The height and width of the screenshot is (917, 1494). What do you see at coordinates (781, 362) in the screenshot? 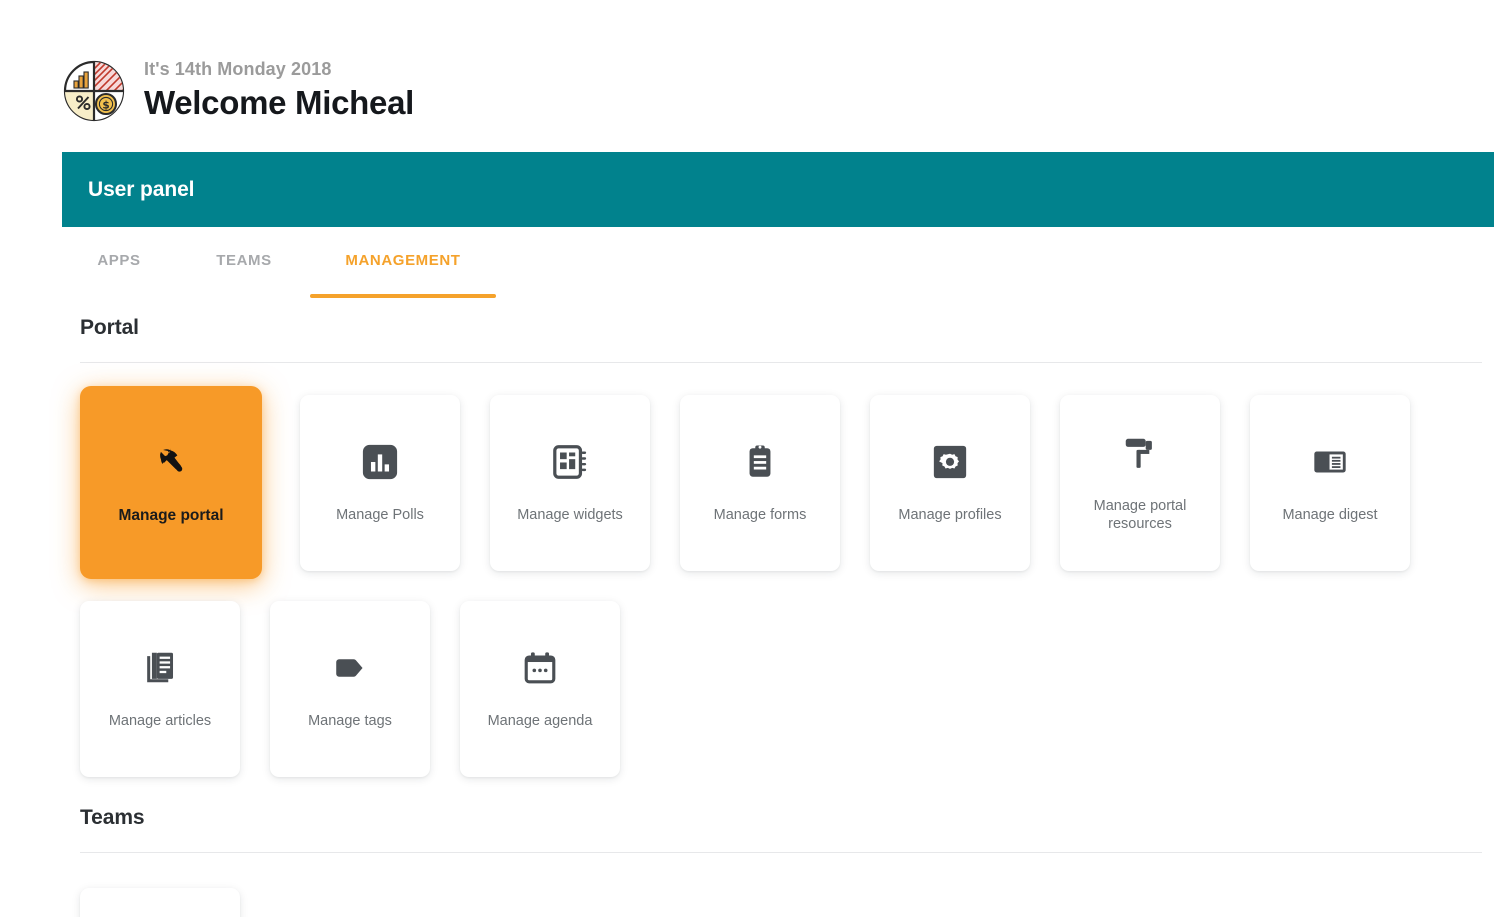
I see `section-divider-portal` at bounding box center [781, 362].